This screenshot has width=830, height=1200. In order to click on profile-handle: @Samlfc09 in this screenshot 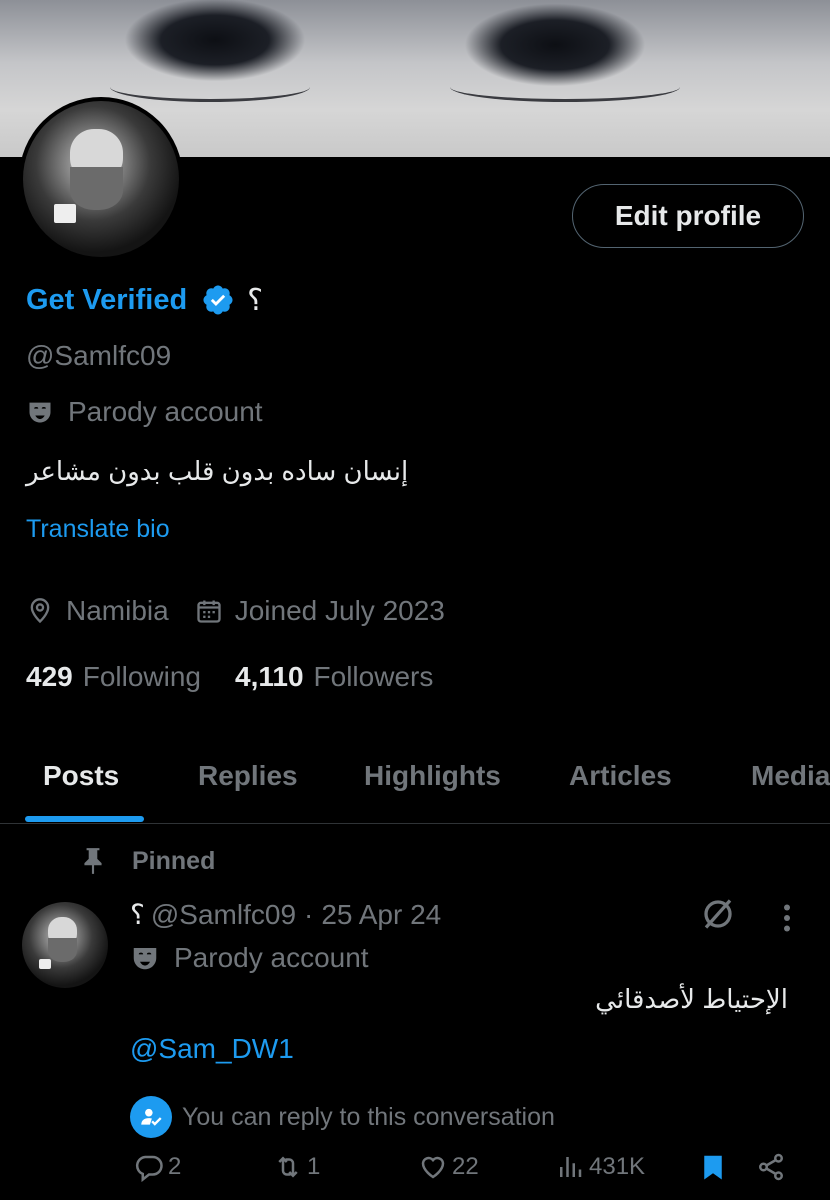, I will do `click(99, 355)`.